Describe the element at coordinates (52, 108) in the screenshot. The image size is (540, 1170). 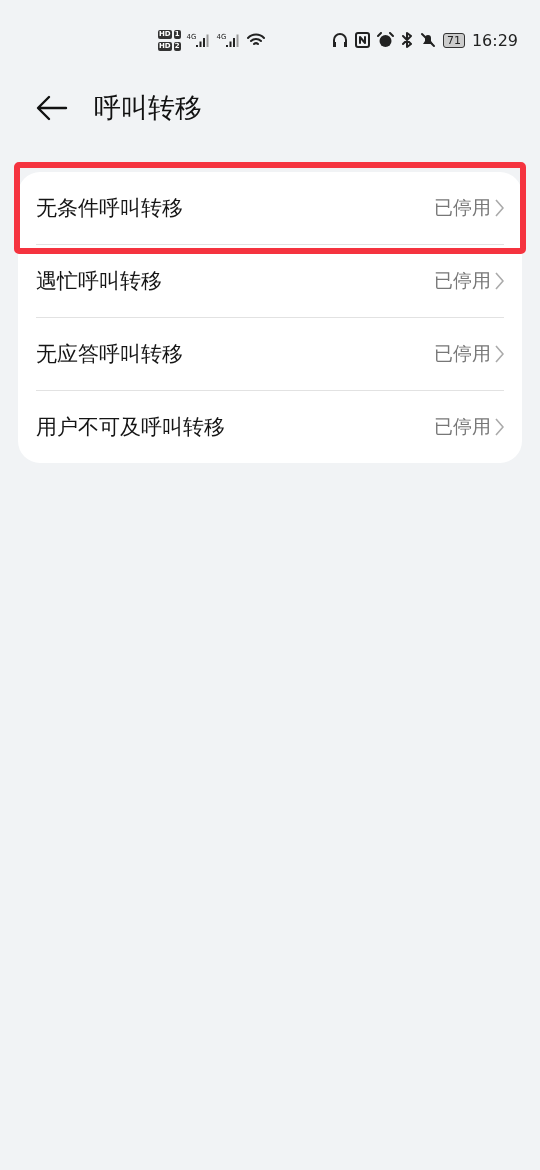
I see `back-arrow-icon` at that location.